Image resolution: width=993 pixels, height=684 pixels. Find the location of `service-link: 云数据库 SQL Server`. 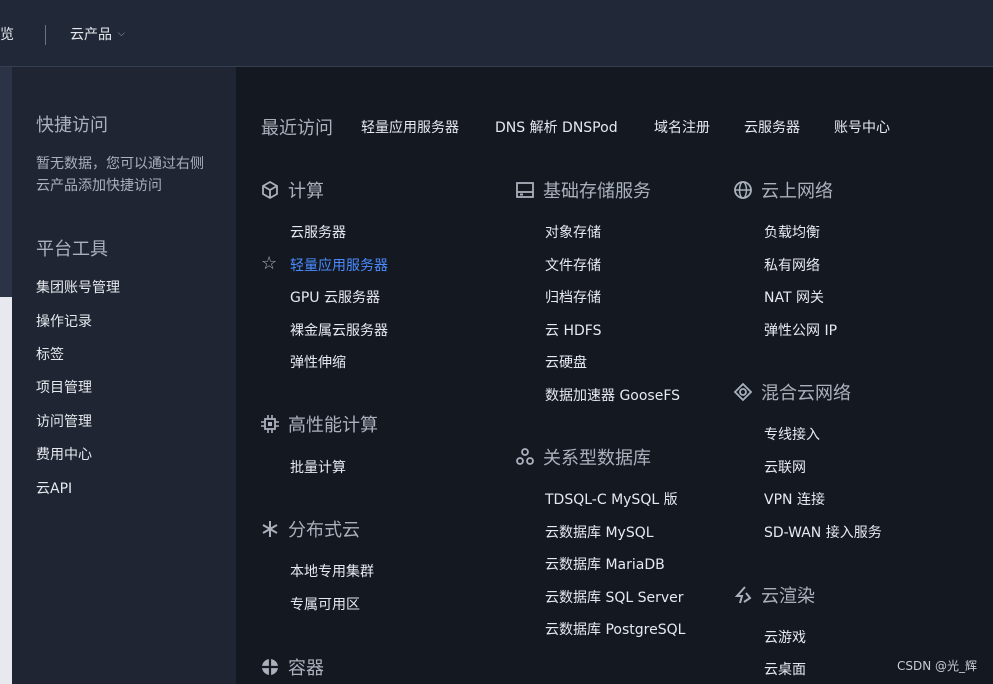

service-link: 云数据库 SQL Server is located at coordinates (614, 597).